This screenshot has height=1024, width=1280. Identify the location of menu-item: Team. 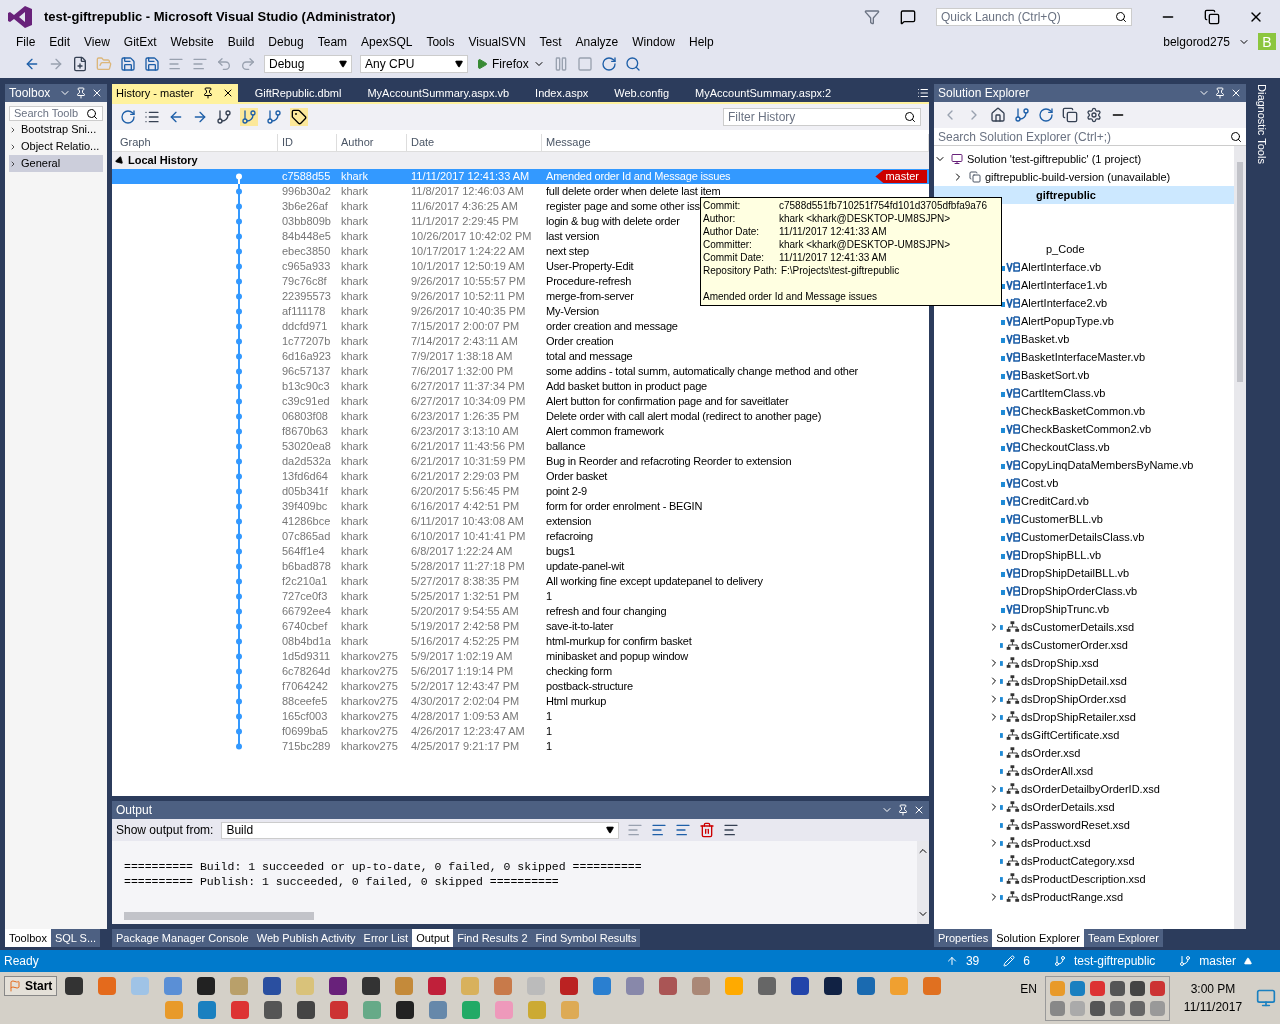
(332, 41).